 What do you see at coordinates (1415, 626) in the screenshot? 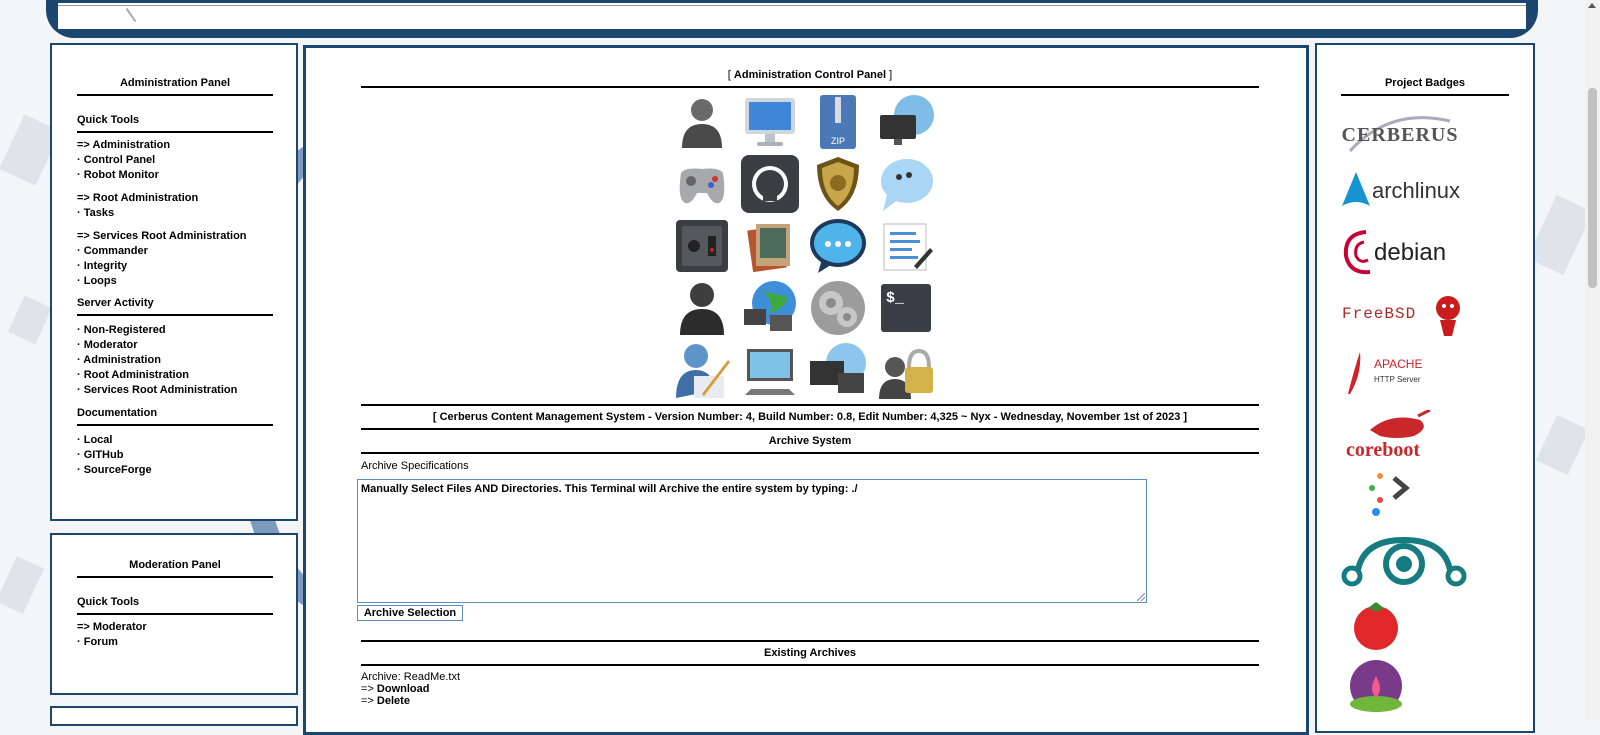
I see `tomato-badge` at bounding box center [1415, 626].